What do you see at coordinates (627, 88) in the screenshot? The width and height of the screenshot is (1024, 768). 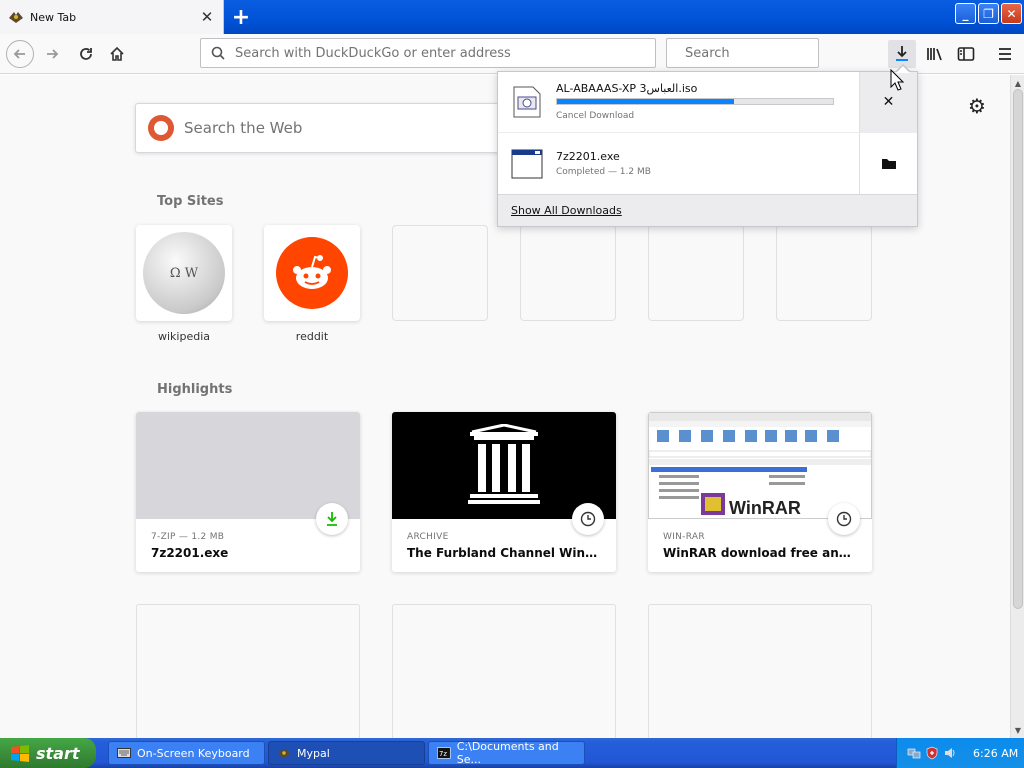 I see `download-filename: AL-ABAAAS-XP العباس3.iso` at bounding box center [627, 88].